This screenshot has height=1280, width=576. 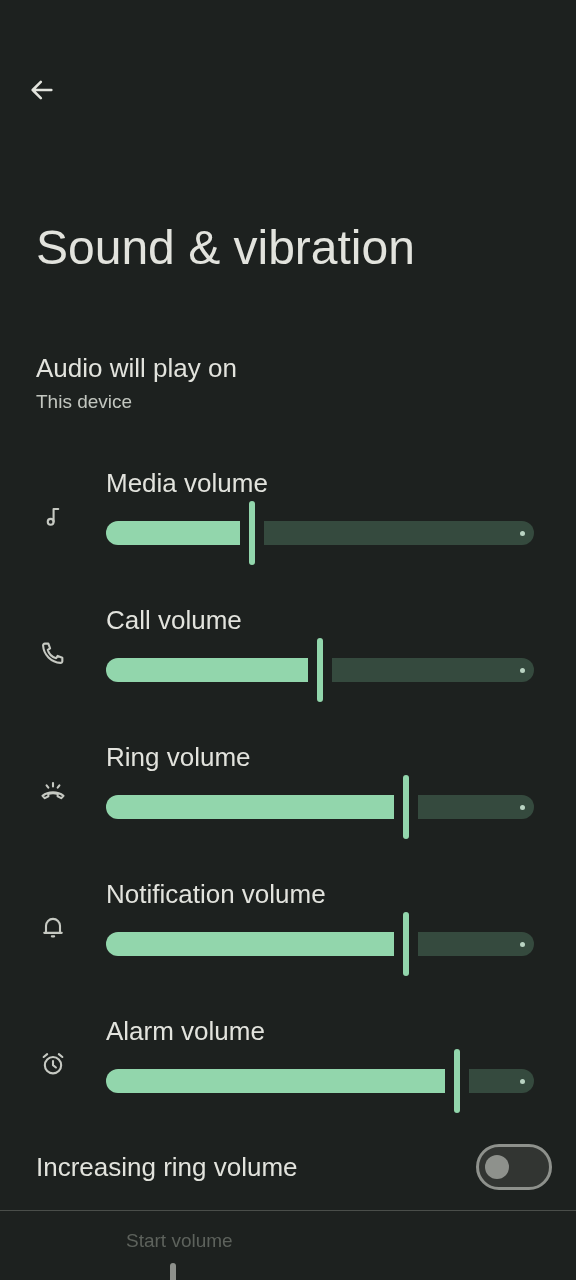 I want to click on setting-label: Increasing ring volume, so click(x=167, y=1167).